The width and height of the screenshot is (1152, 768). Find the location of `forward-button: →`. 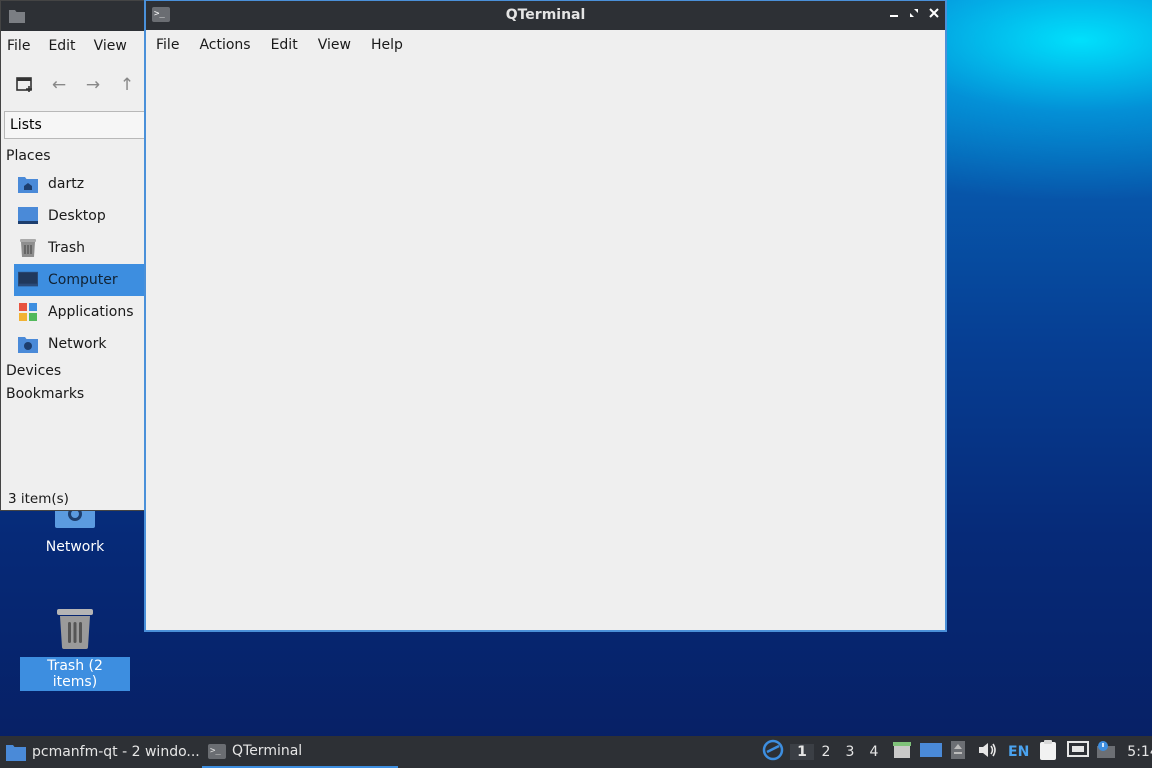

forward-button: → is located at coordinates (93, 85).